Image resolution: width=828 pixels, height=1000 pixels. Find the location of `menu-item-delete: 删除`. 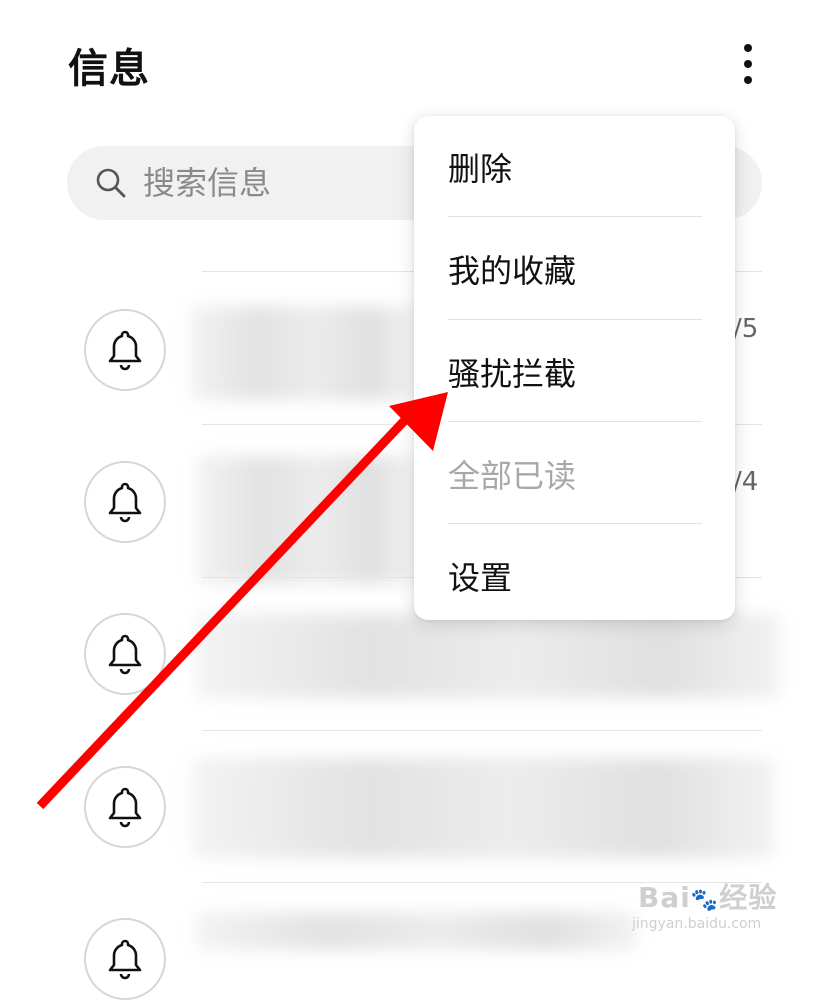

menu-item-delete: 删除 is located at coordinates (575, 167).